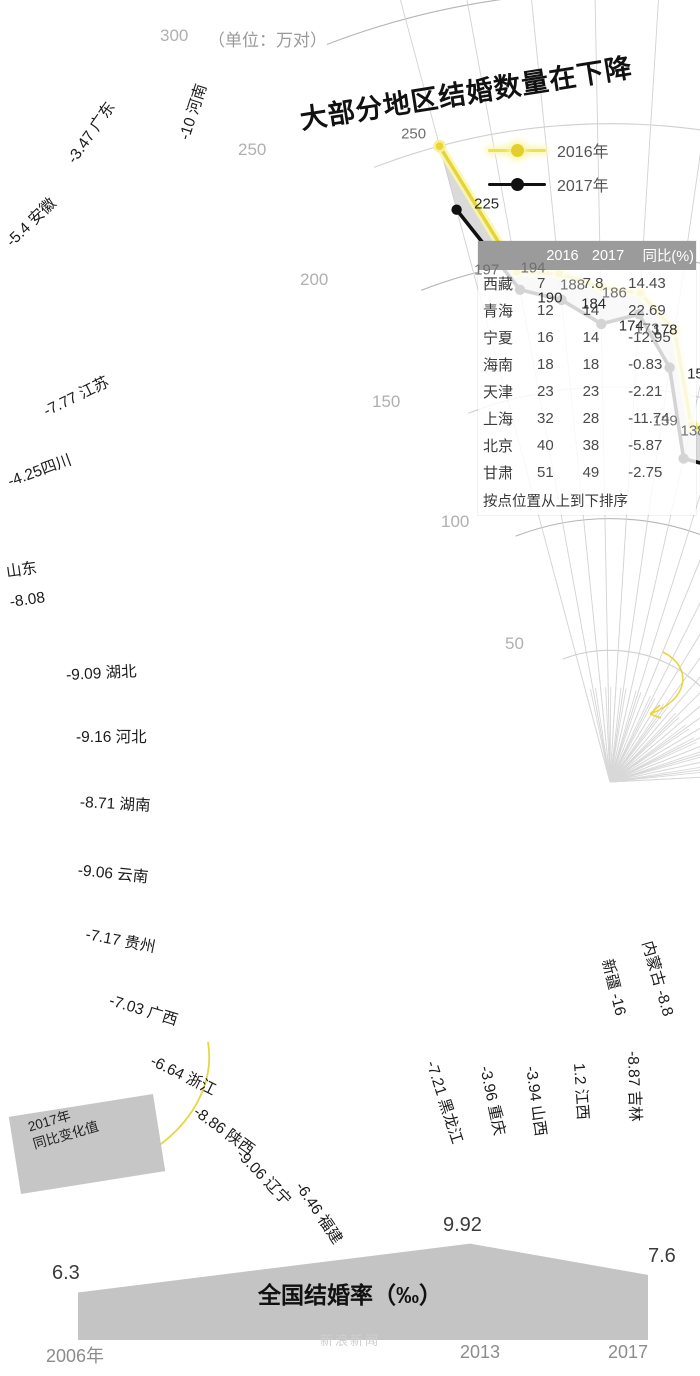 This screenshot has height=1376, width=700. I want to click on table-cell-2017: 23, so click(591, 391).